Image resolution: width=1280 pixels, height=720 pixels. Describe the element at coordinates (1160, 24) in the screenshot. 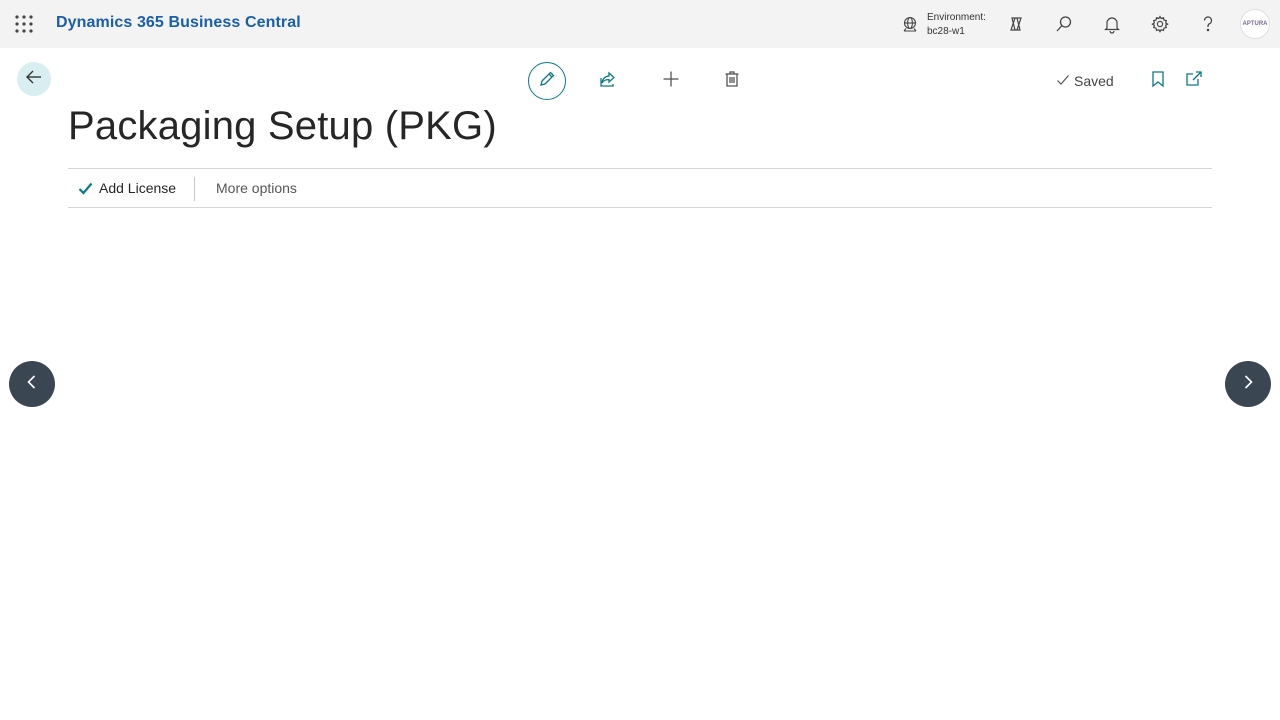

I see `gear-icon` at that location.